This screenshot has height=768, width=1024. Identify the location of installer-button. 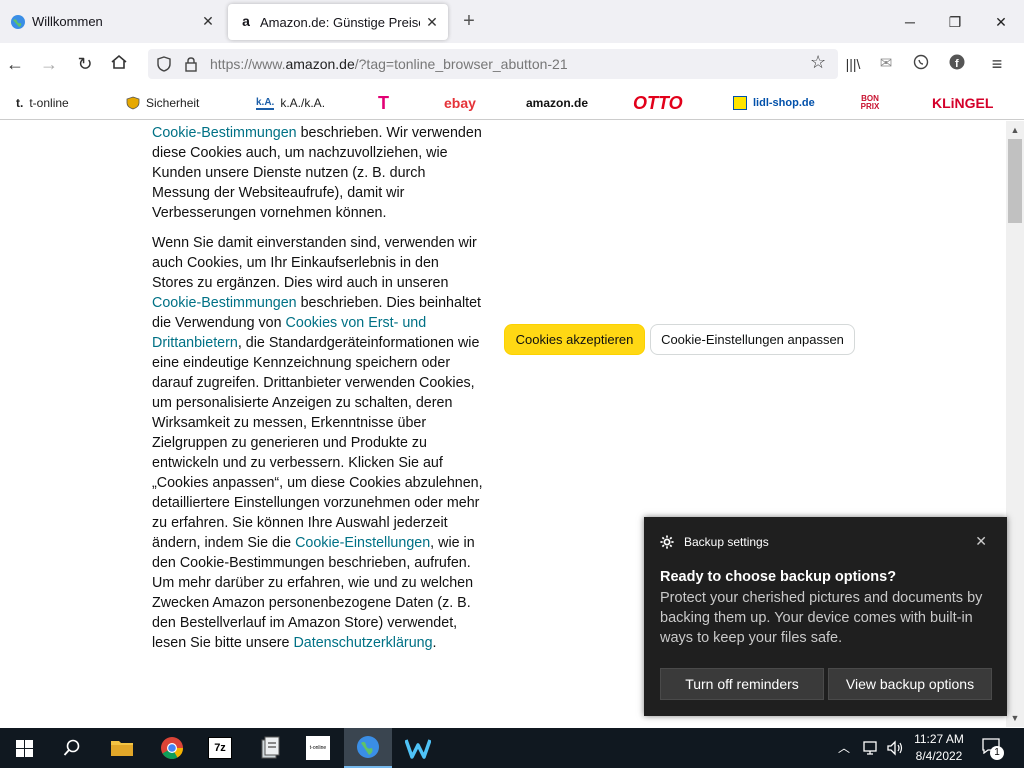
(270, 748).